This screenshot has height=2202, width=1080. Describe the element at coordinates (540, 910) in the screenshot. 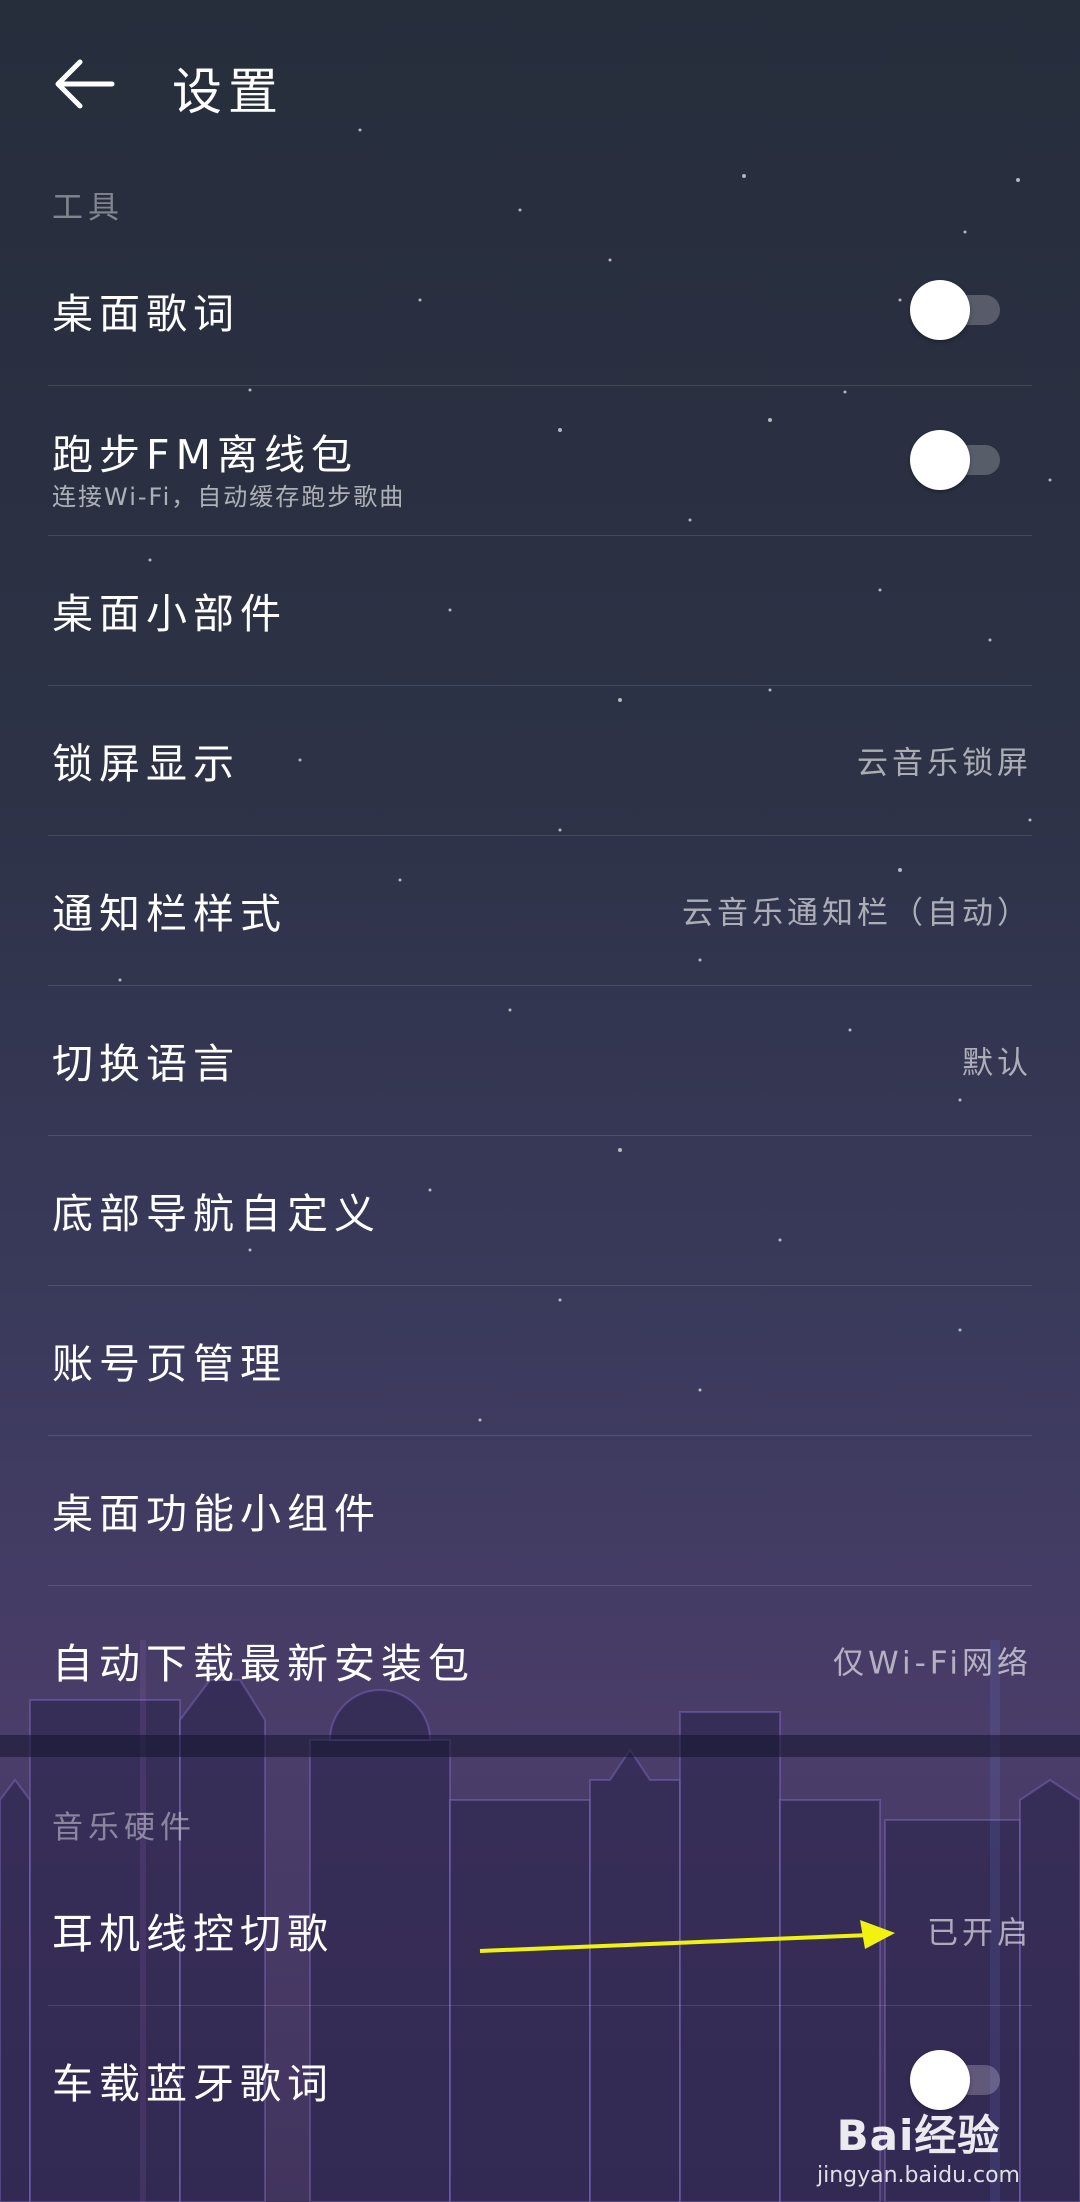

I see `setting-notification-style: 通知栏样式 云音乐通知栏（自动）` at that location.